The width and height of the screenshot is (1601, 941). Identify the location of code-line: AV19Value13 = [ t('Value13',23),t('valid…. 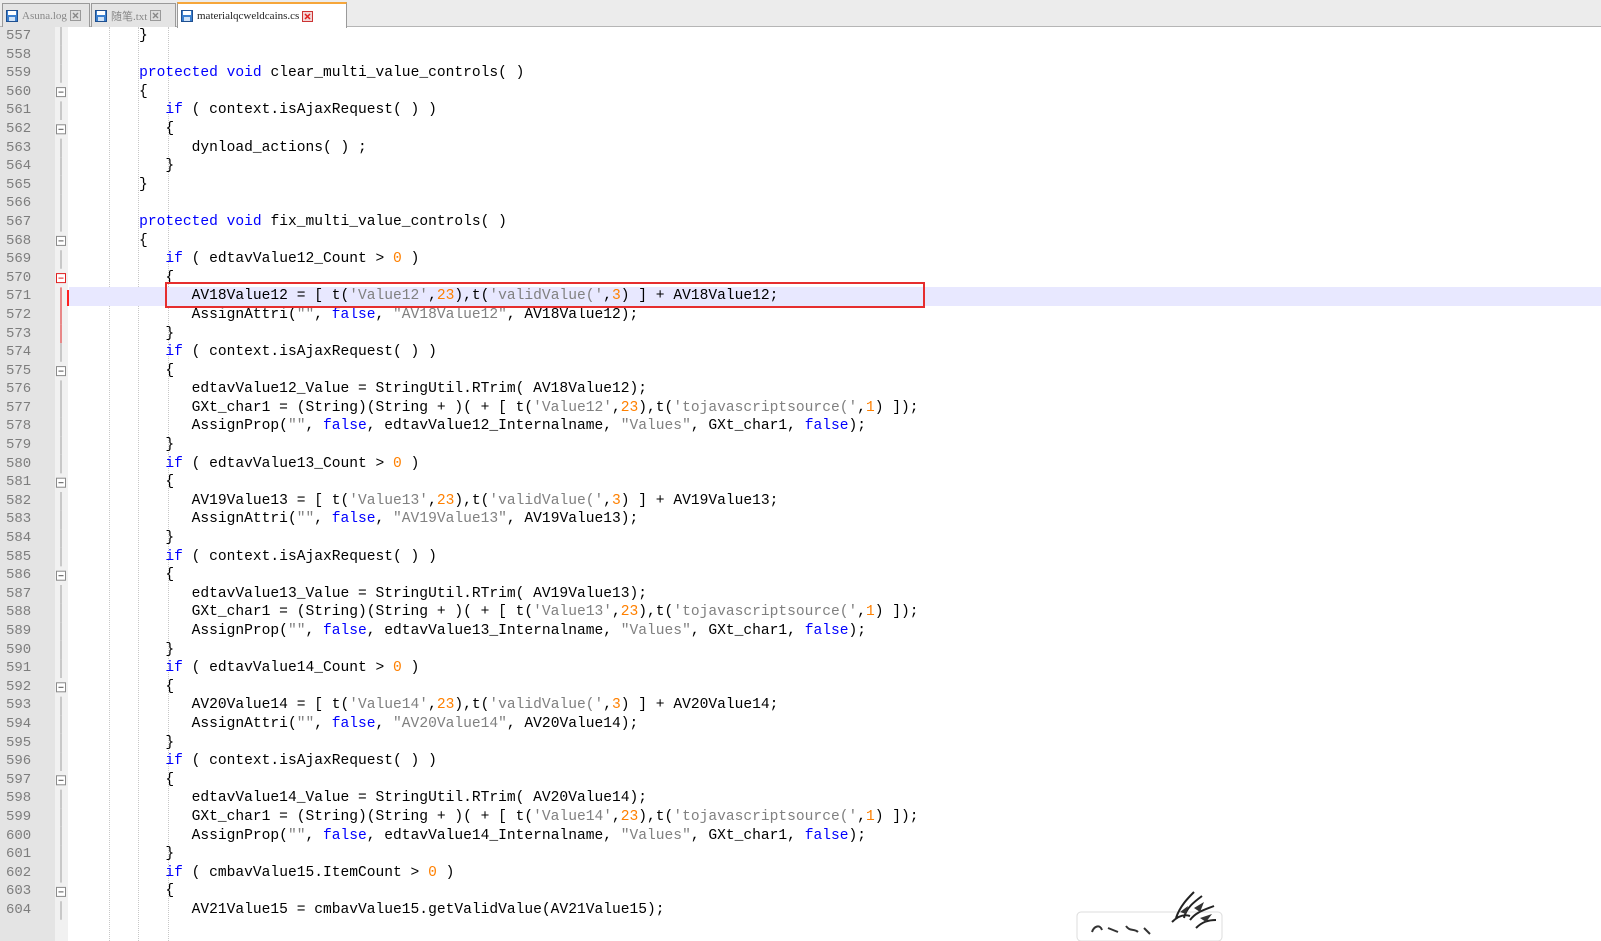
(835, 501).